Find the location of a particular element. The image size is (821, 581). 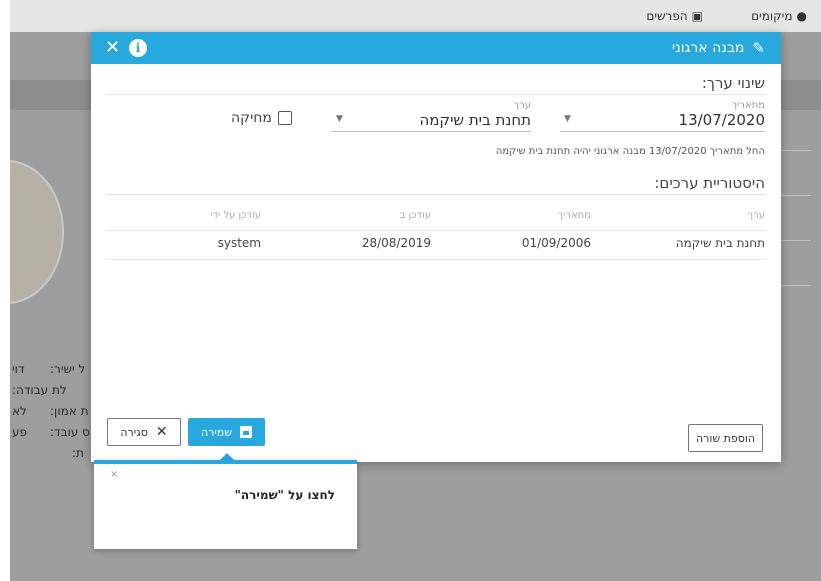

add-row-button: הוספת שורה is located at coordinates (725, 438).